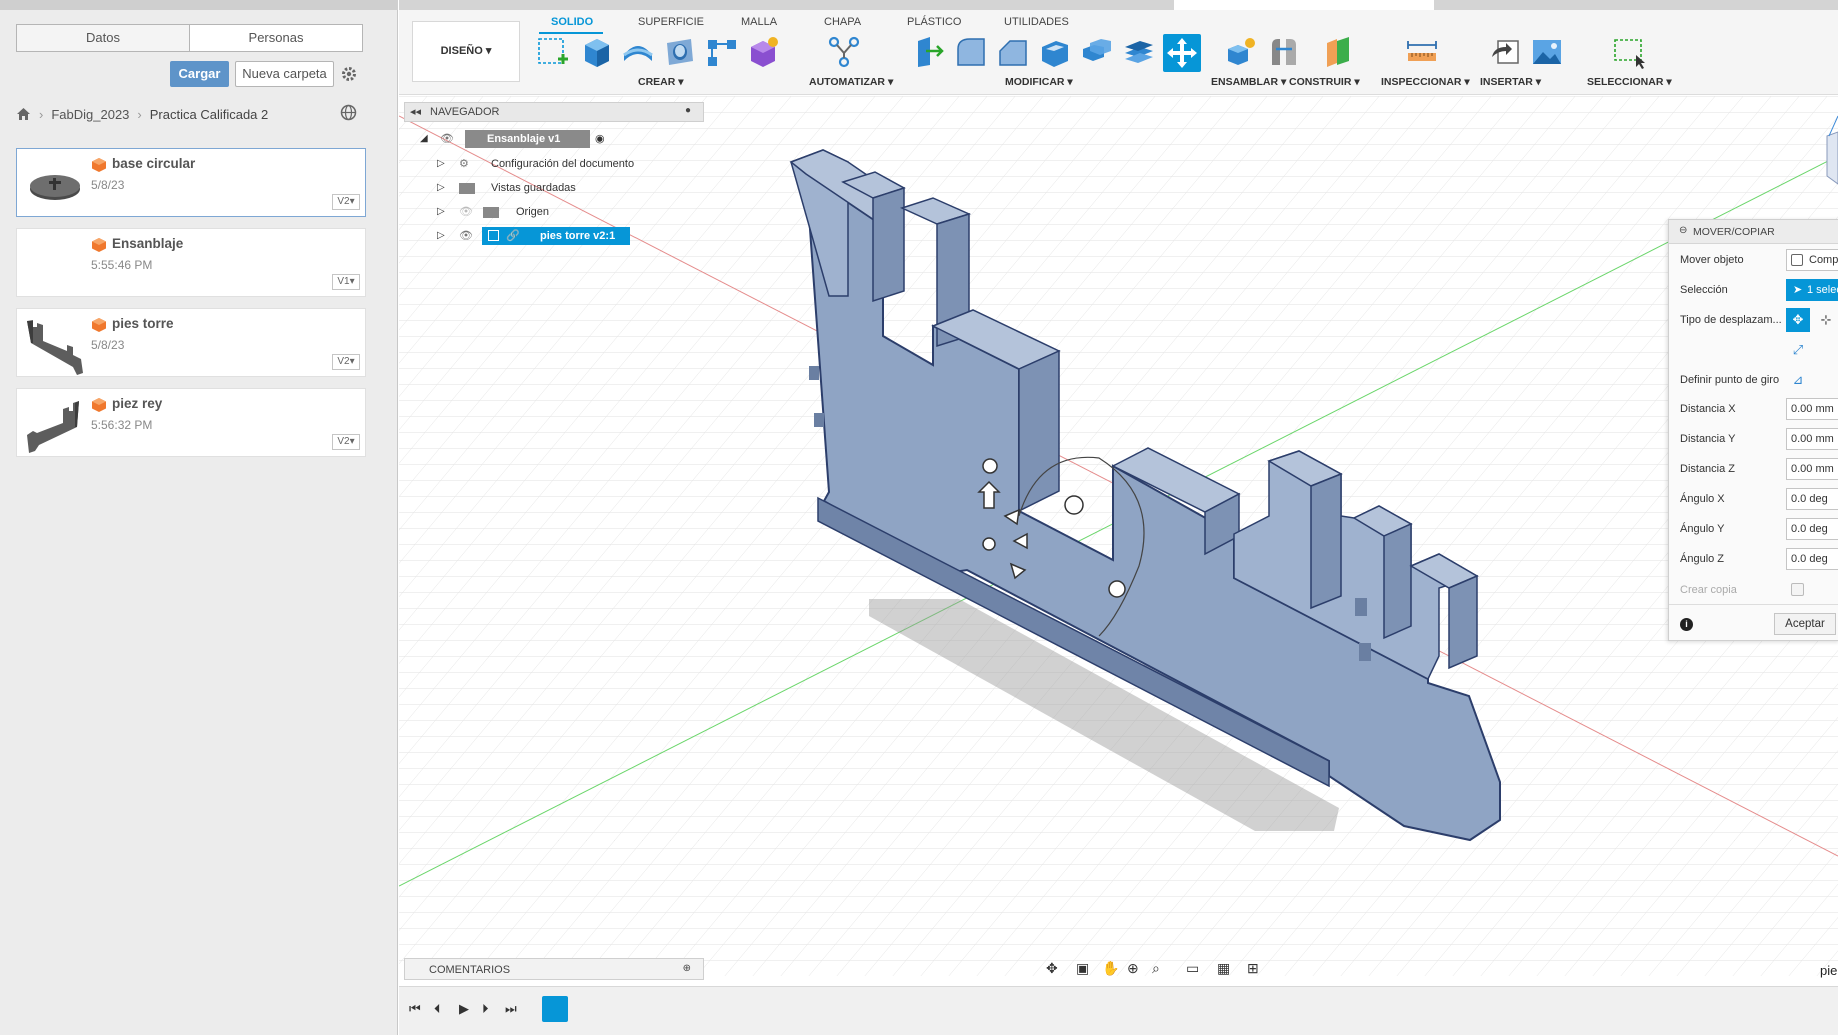 Image resolution: width=1838 pixels, height=1035 pixels. I want to click on step-back-icon: ⏴, so click(437, 1009).